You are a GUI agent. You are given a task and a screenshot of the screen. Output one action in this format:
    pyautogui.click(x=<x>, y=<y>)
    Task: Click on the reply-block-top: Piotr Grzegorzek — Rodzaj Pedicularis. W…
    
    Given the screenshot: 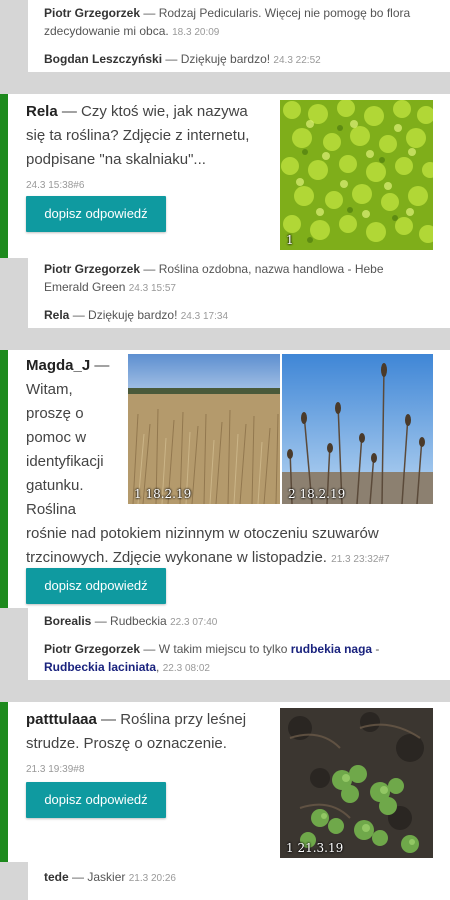 What is the action you would take?
    pyautogui.click(x=225, y=36)
    